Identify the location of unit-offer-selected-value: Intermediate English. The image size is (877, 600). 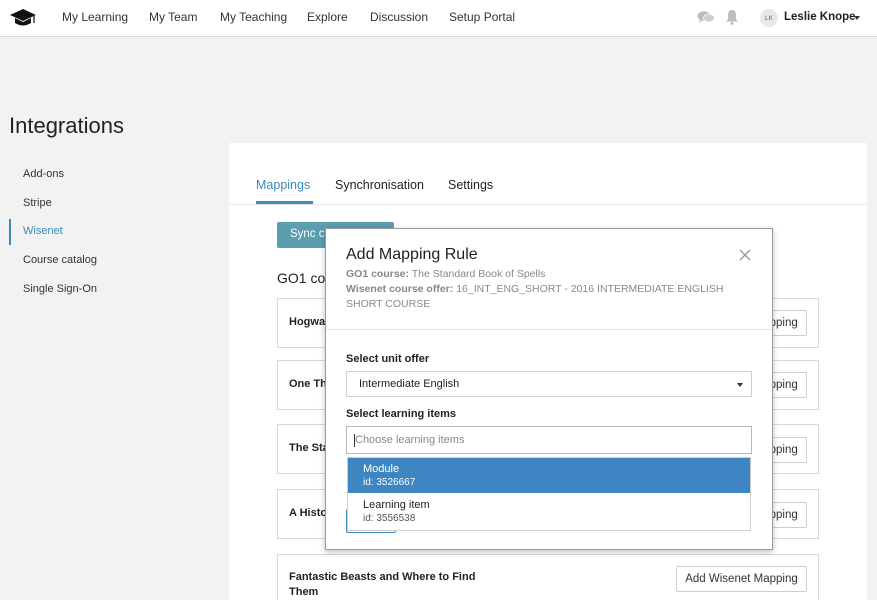
(409, 384).